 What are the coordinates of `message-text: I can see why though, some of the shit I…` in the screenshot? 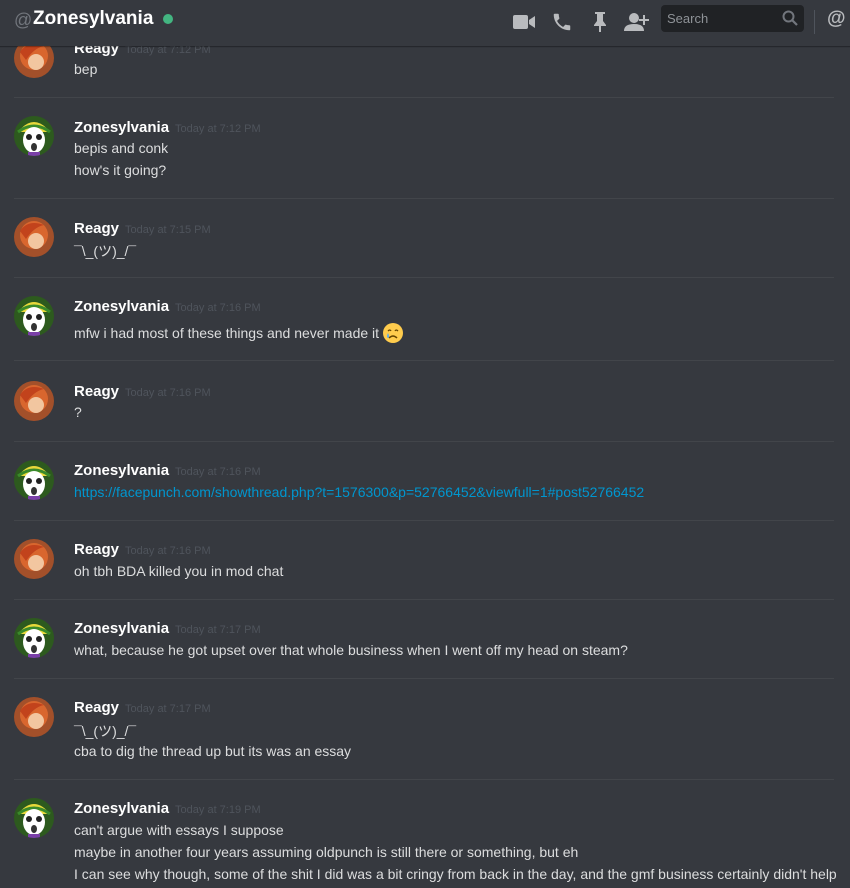 It's located at (455, 874).